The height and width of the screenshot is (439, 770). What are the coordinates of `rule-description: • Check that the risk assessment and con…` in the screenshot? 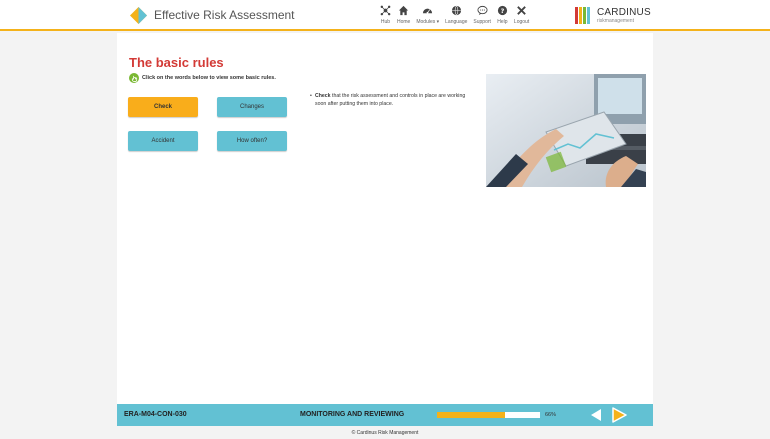 It's located at (391, 100).